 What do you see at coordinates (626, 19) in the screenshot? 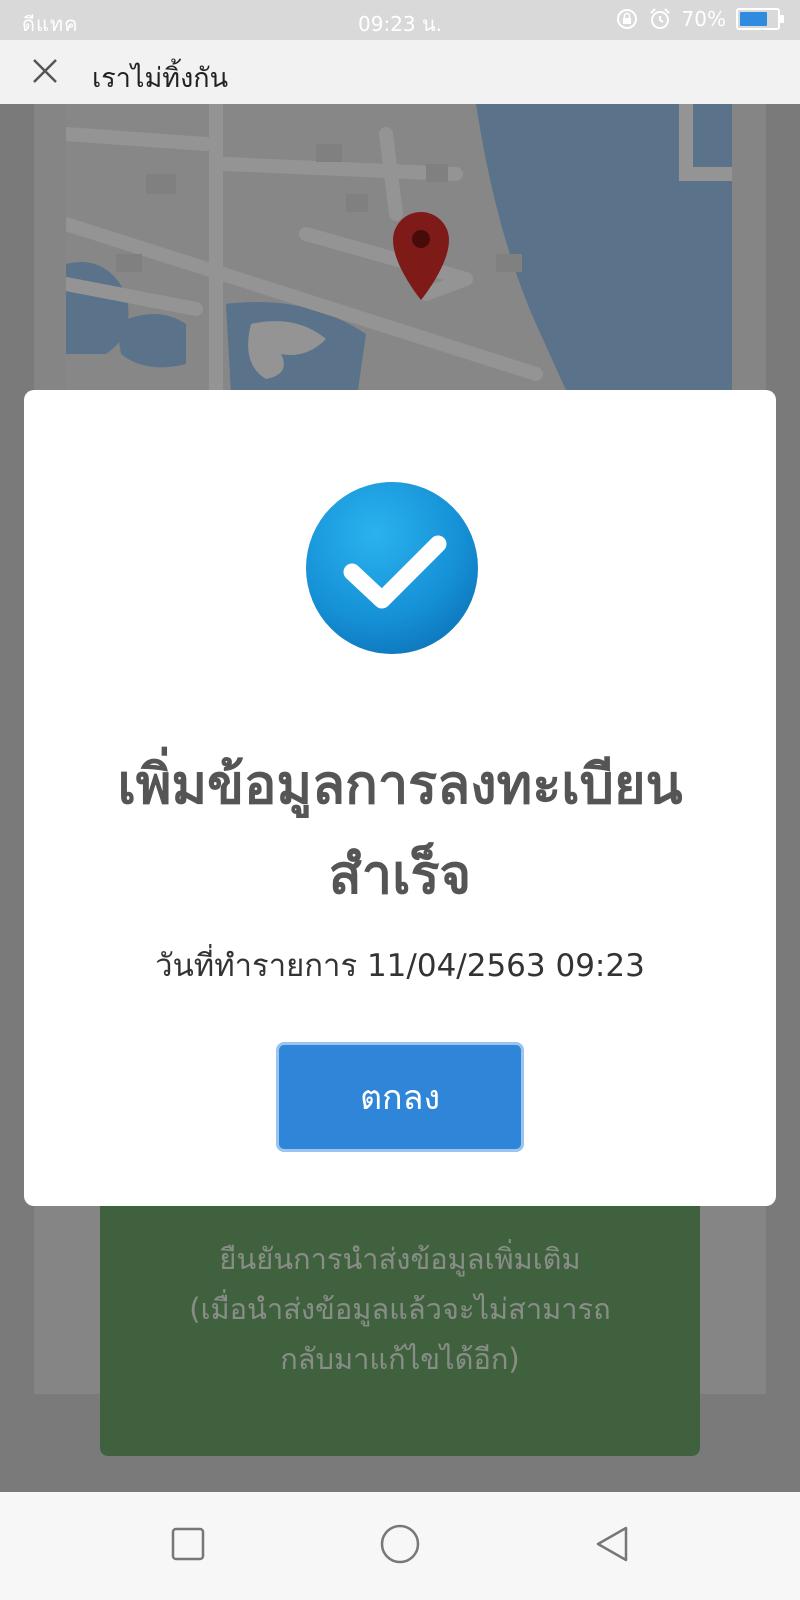
I see `rotation-lock-icon` at bounding box center [626, 19].